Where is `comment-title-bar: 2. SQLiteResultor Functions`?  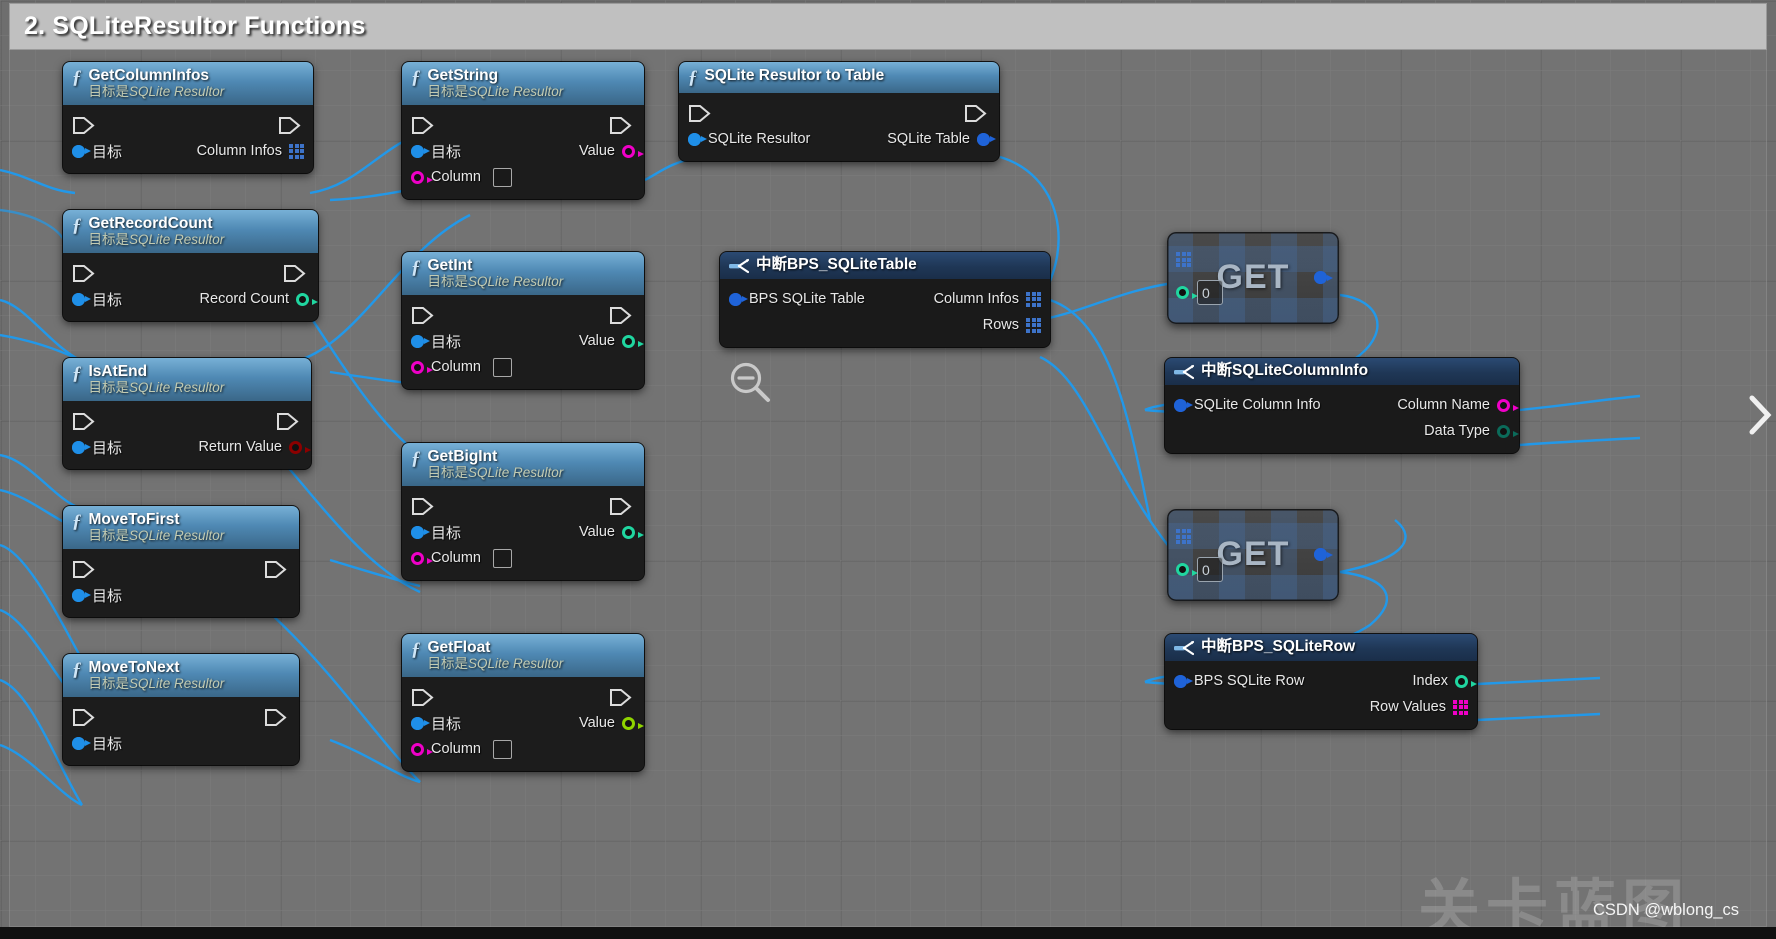 comment-title-bar: 2. SQLiteResultor Functions is located at coordinates (888, 26).